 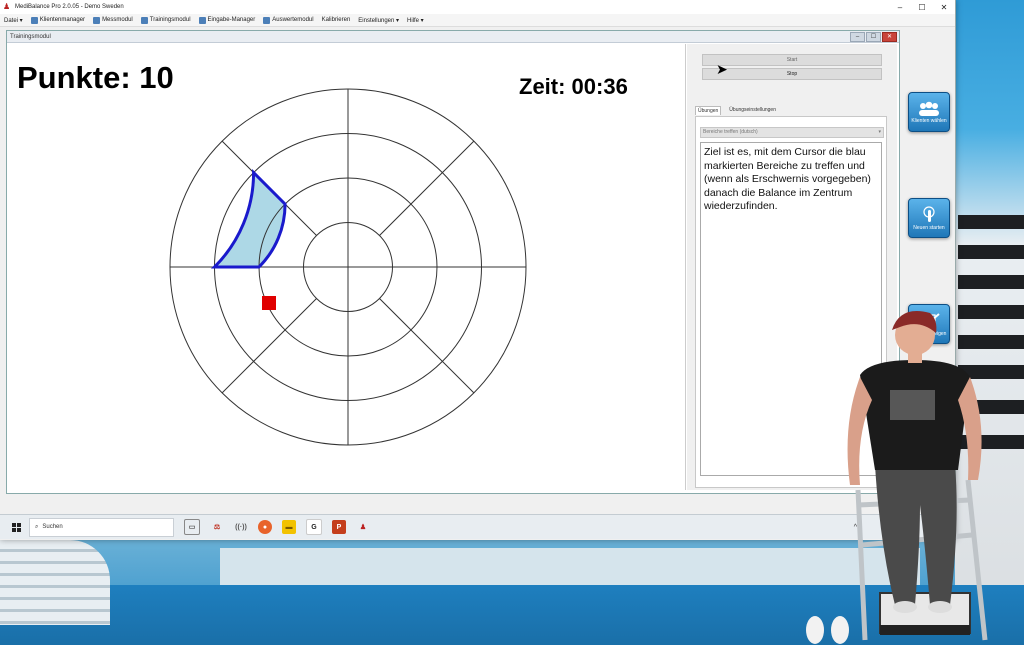 What do you see at coordinates (339, 527) in the screenshot?
I see `powerpoint-icon: P` at bounding box center [339, 527].